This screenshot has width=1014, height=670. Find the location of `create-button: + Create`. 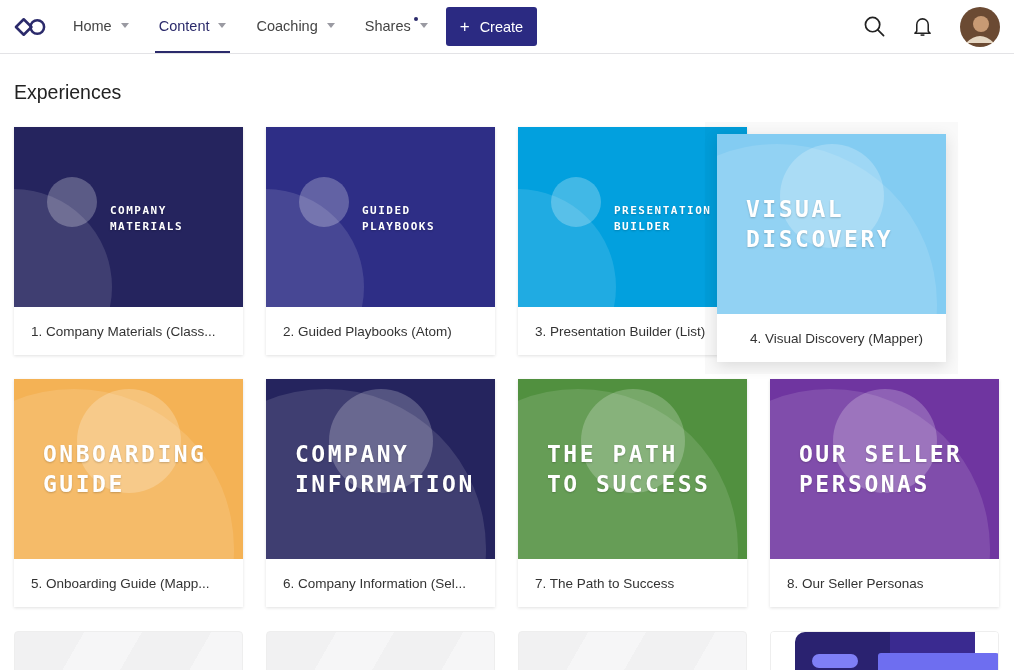

create-button: + Create is located at coordinates (491, 26).